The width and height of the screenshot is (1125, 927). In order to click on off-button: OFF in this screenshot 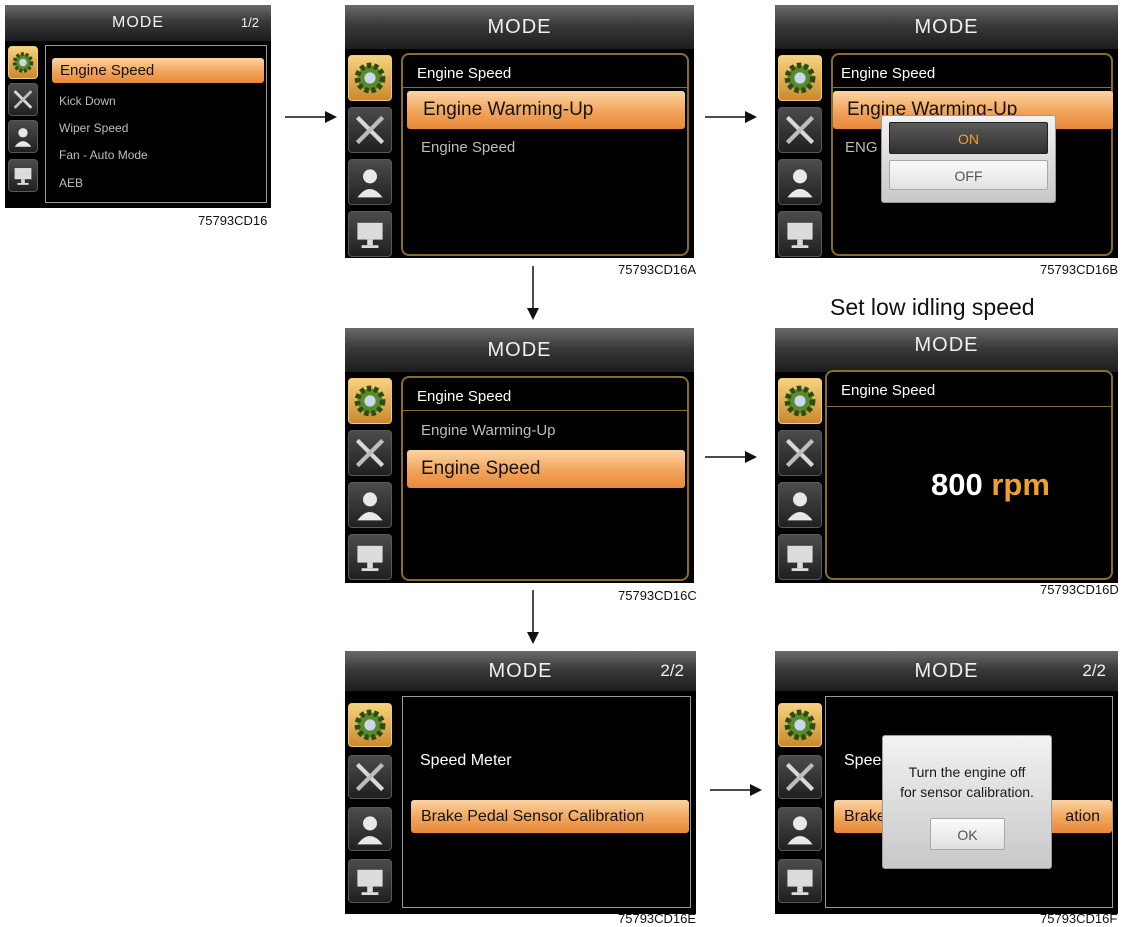, I will do `click(968, 175)`.